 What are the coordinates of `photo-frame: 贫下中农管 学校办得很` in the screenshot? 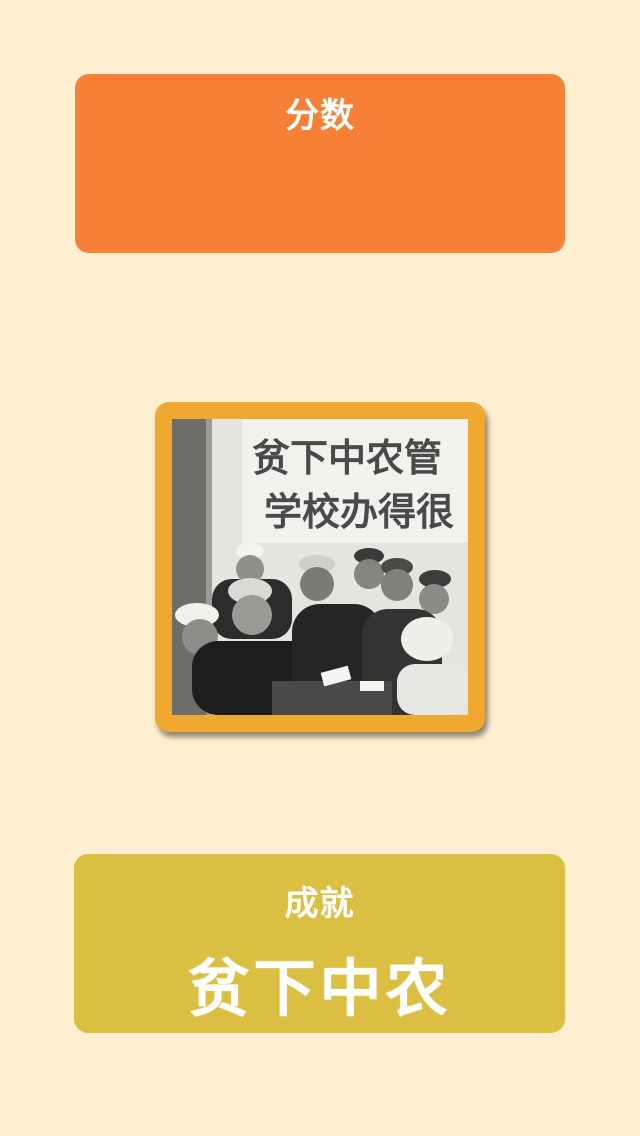 It's located at (320, 567).